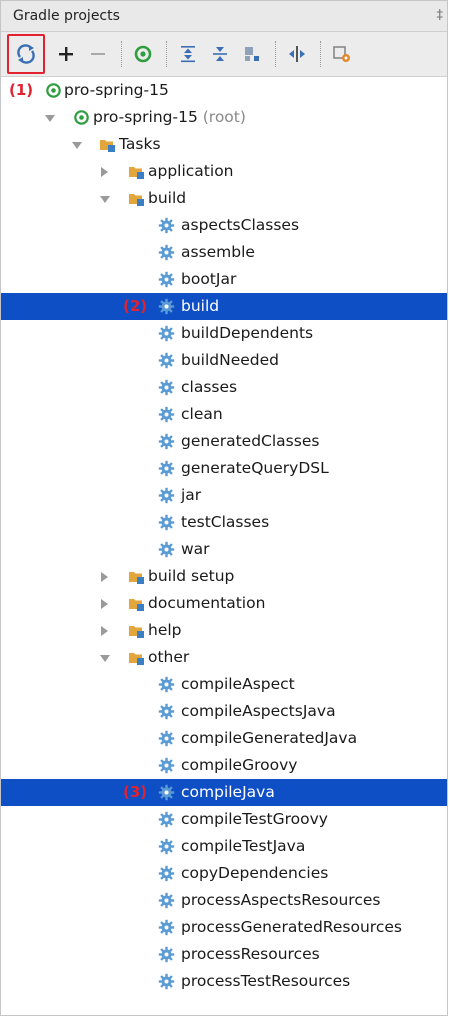 This screenshot has width=449, height=1016. What do you see at coordinates (250, 441) in the screenshot?
I see `task-label: generatedClasses` at bounding box center [250, 441].